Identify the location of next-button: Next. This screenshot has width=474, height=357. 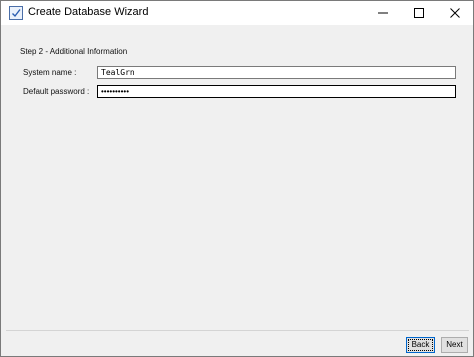
(454, 345).